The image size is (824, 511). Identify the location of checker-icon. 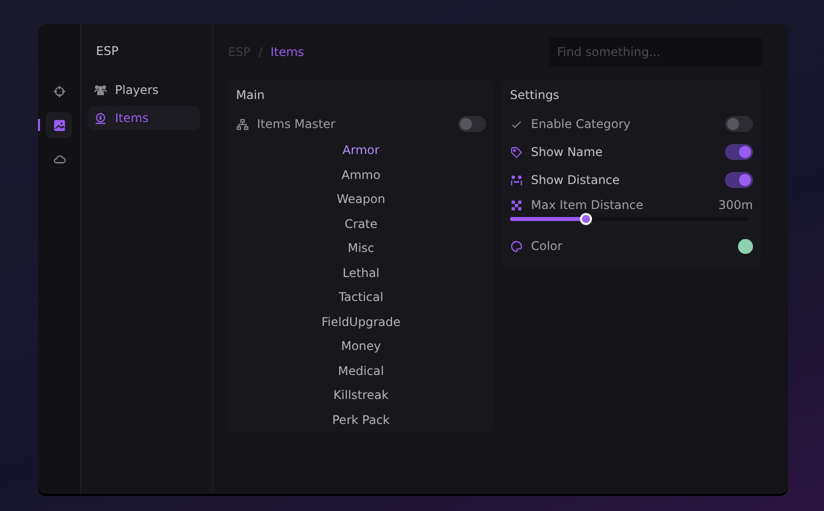
(516, 205).